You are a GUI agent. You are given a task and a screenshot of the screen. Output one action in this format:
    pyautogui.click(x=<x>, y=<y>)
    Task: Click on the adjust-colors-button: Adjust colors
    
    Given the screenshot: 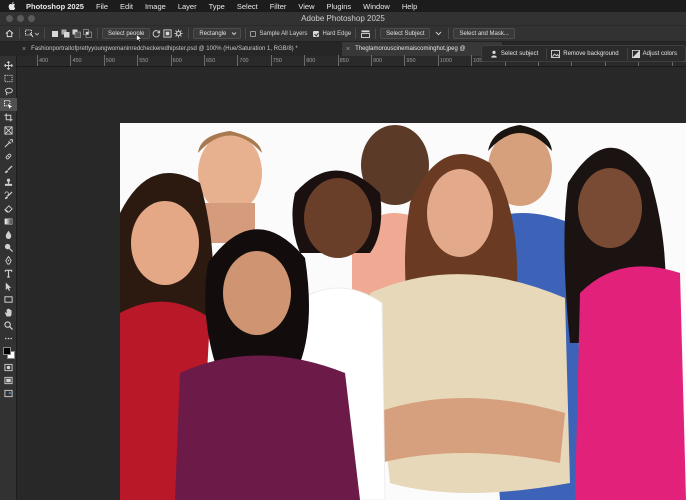 What is the action you would take?
    pyautogui.click(x=653, y=53)
    